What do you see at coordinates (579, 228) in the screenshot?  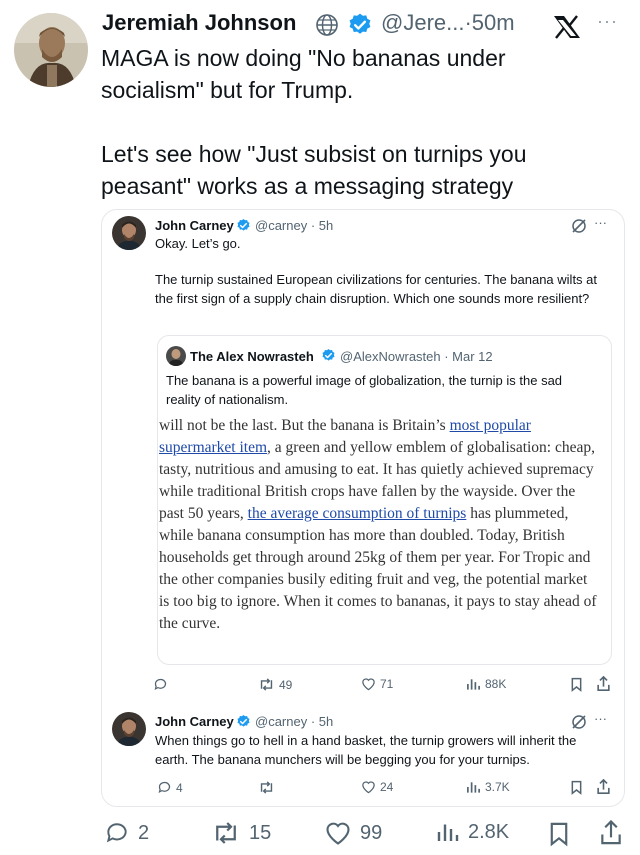 I see `grok-icon` at bounding box center [579, 228].